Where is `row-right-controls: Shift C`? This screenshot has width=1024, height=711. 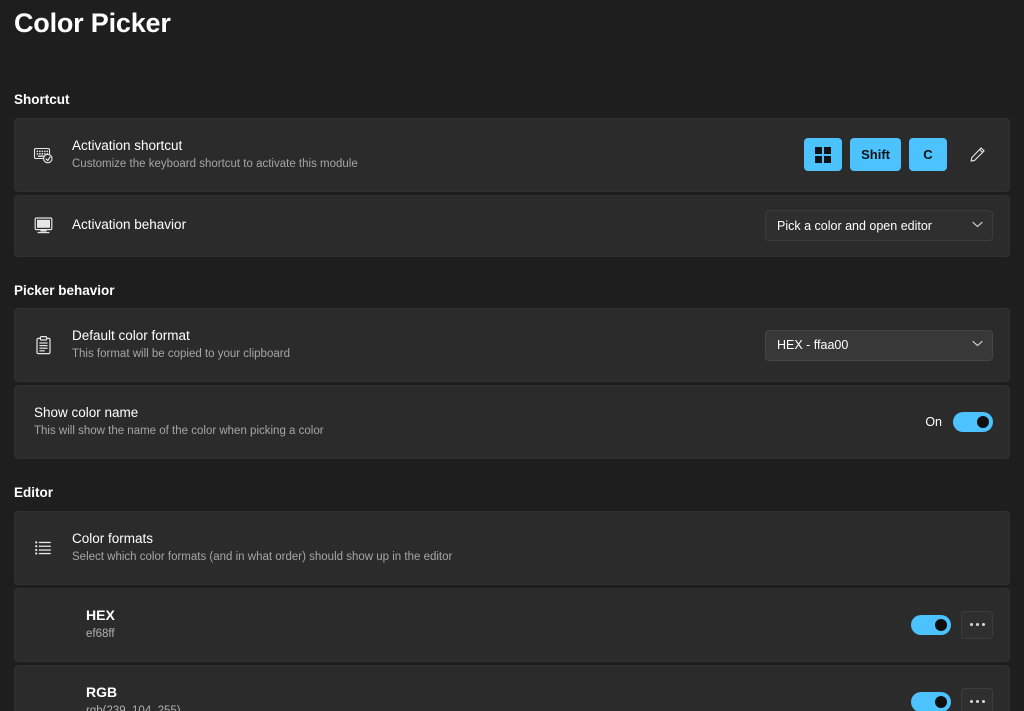 row-right-controls: Shift C is located at coordinates (898, 154).